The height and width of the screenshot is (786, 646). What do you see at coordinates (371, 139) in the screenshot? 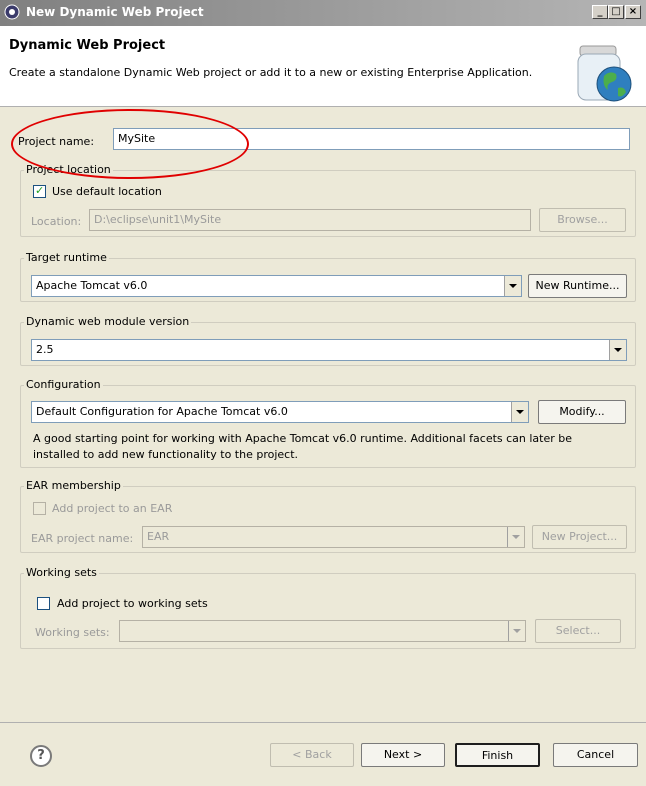
I see `project-name-input: MySite` at bounding box center [371, 139].